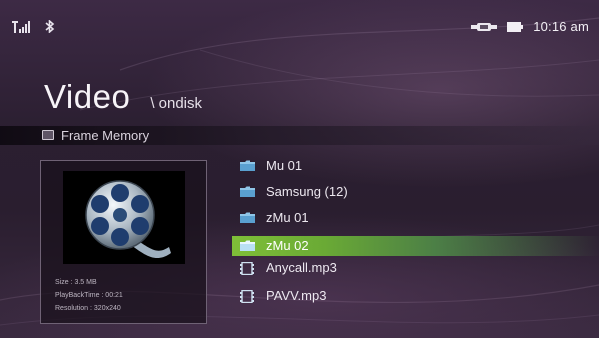 This screenshot has height=338, width=599. What do you see at coordinates (299, 25) in the screenshot?
I see `status-bar: 10:16 am` at bounding box center [299, 25].